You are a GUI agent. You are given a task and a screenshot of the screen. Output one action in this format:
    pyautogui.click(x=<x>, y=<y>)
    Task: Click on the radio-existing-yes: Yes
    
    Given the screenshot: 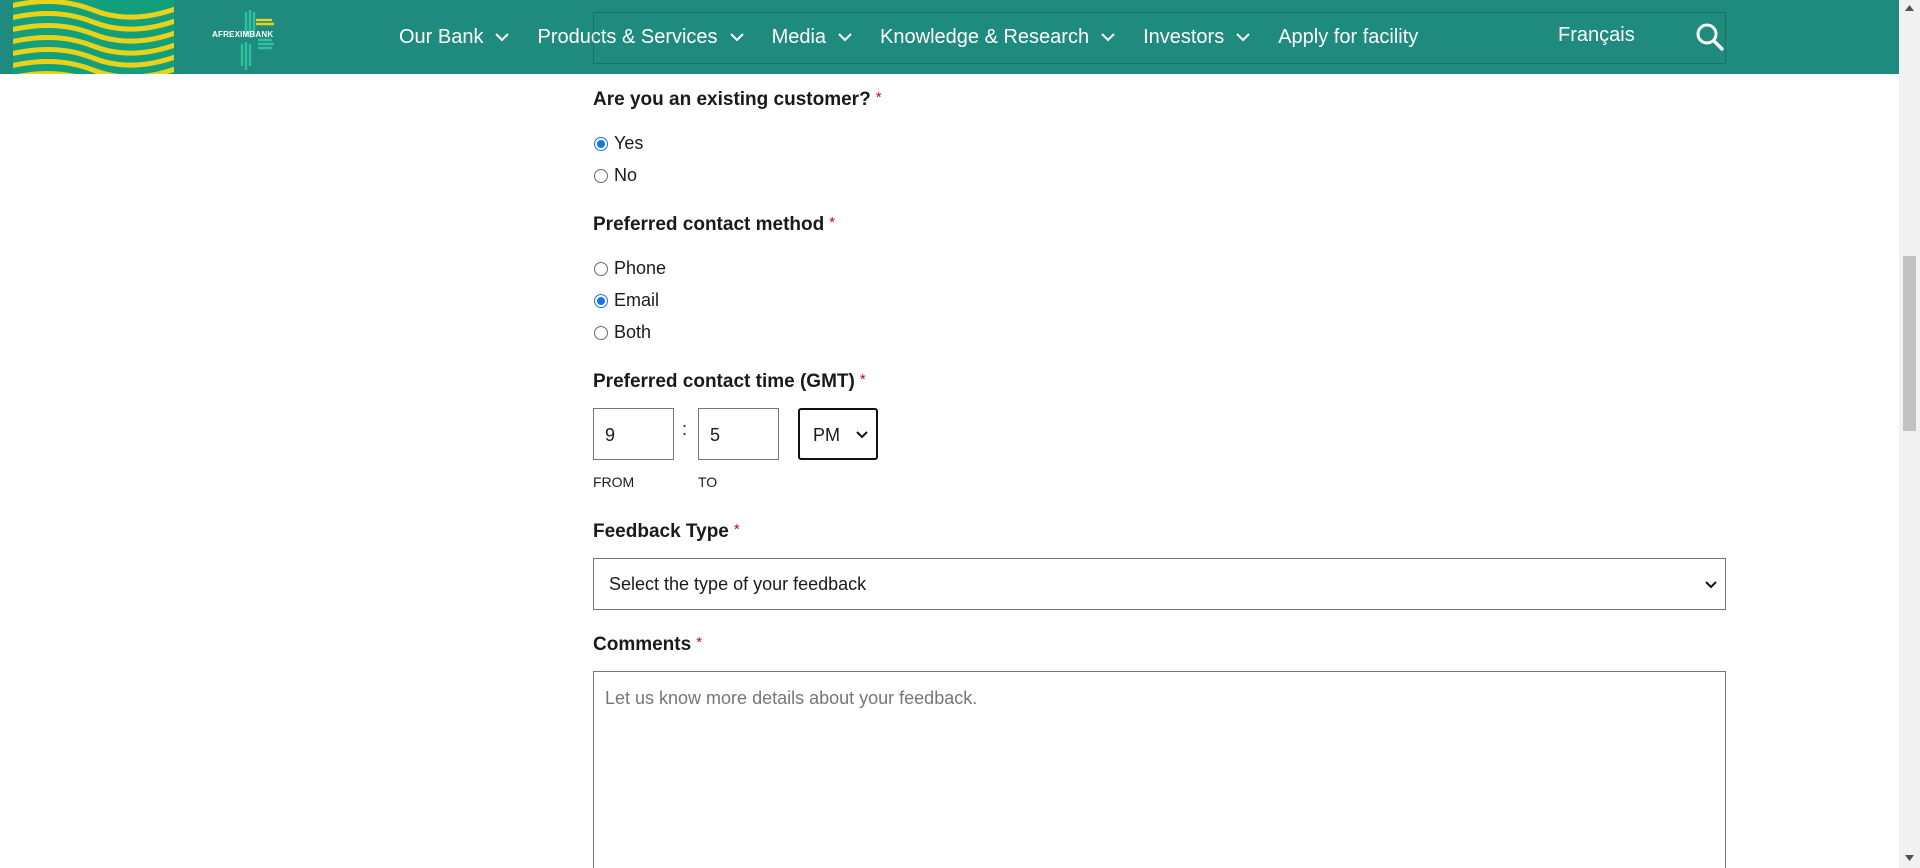 What is the action you would take?
    pyautogui.click(x=618, y=143)
    